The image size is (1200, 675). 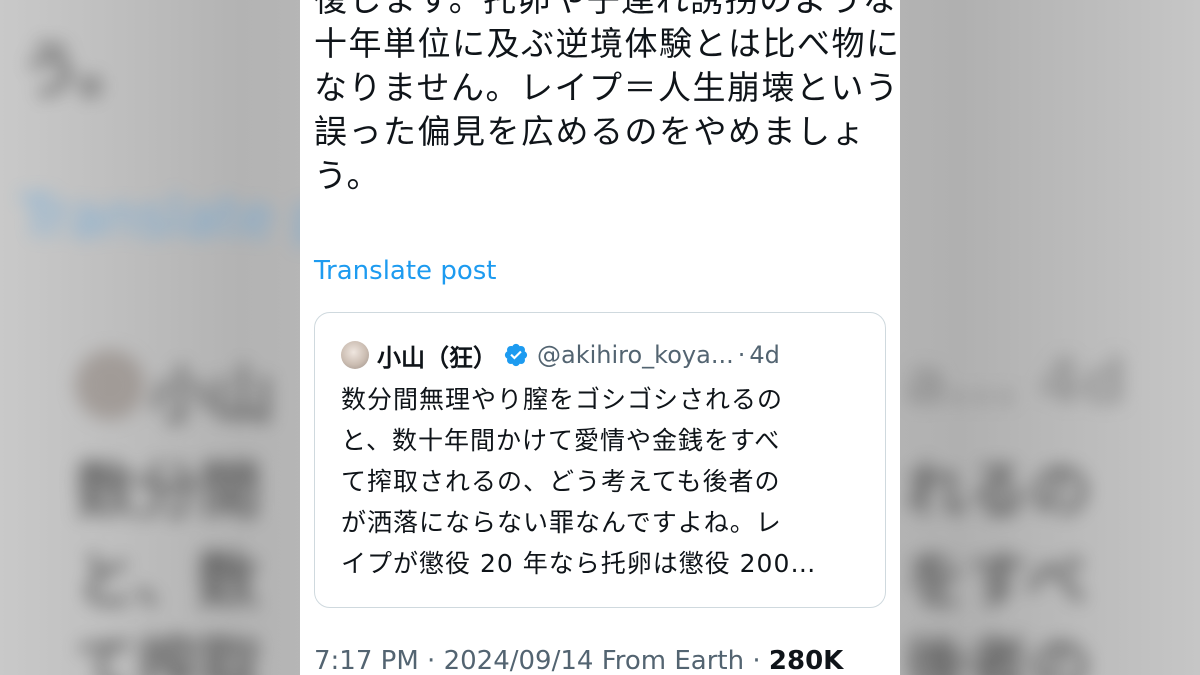 I want to click on avatar, so click(x=355, y=355).